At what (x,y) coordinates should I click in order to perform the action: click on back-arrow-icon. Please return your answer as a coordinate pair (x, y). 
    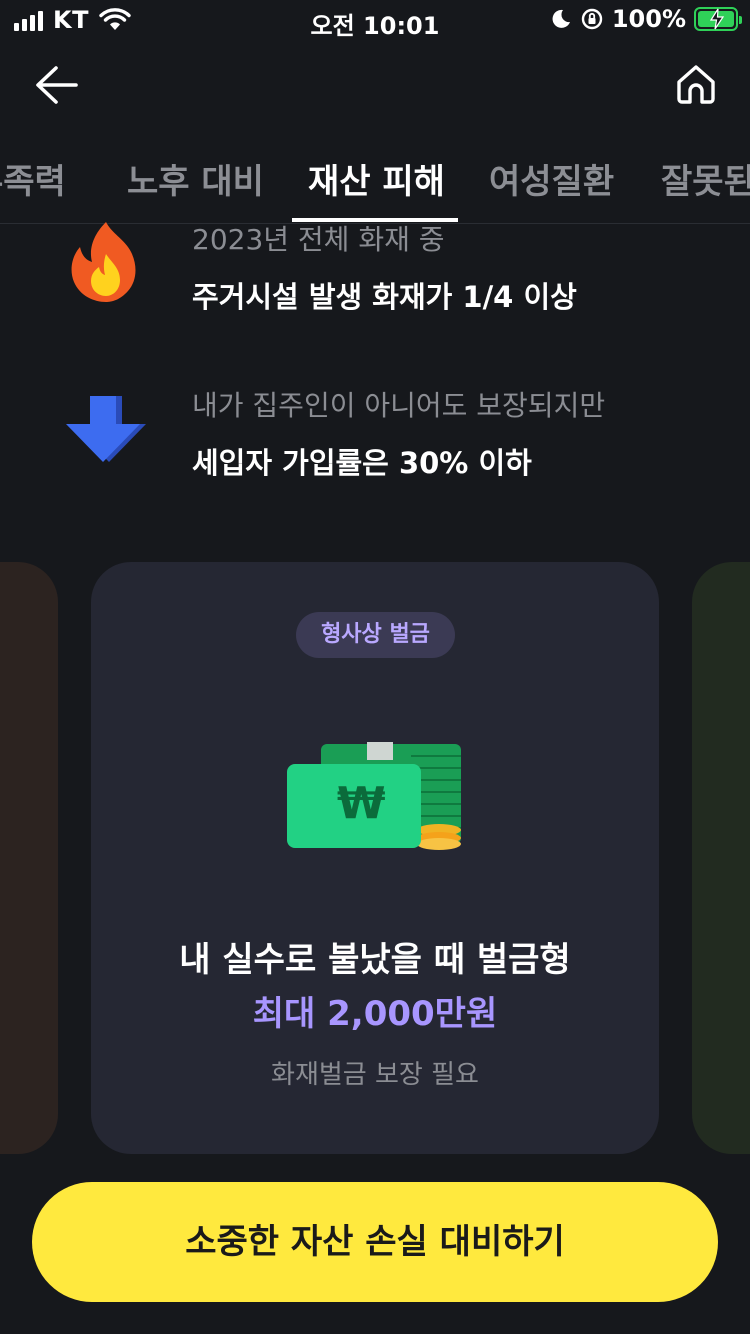
    Looking at the image, I should click on (57, 85).